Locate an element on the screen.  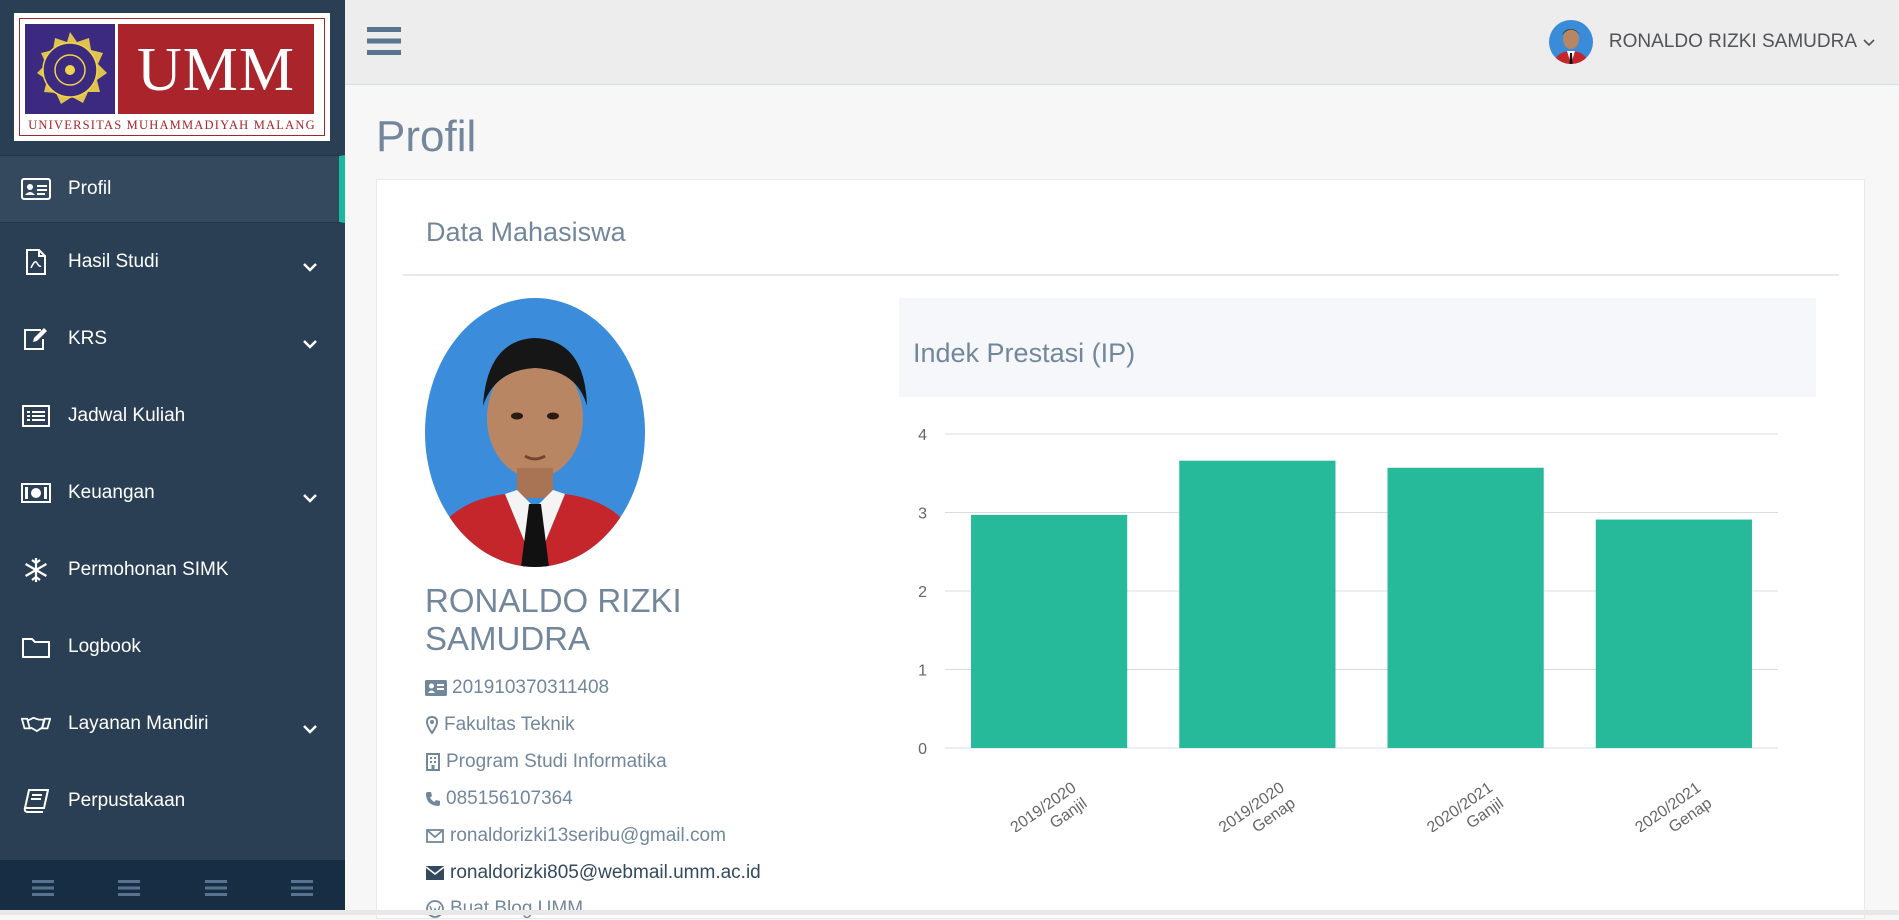
edit-icon is located at coordinates (36, 339).